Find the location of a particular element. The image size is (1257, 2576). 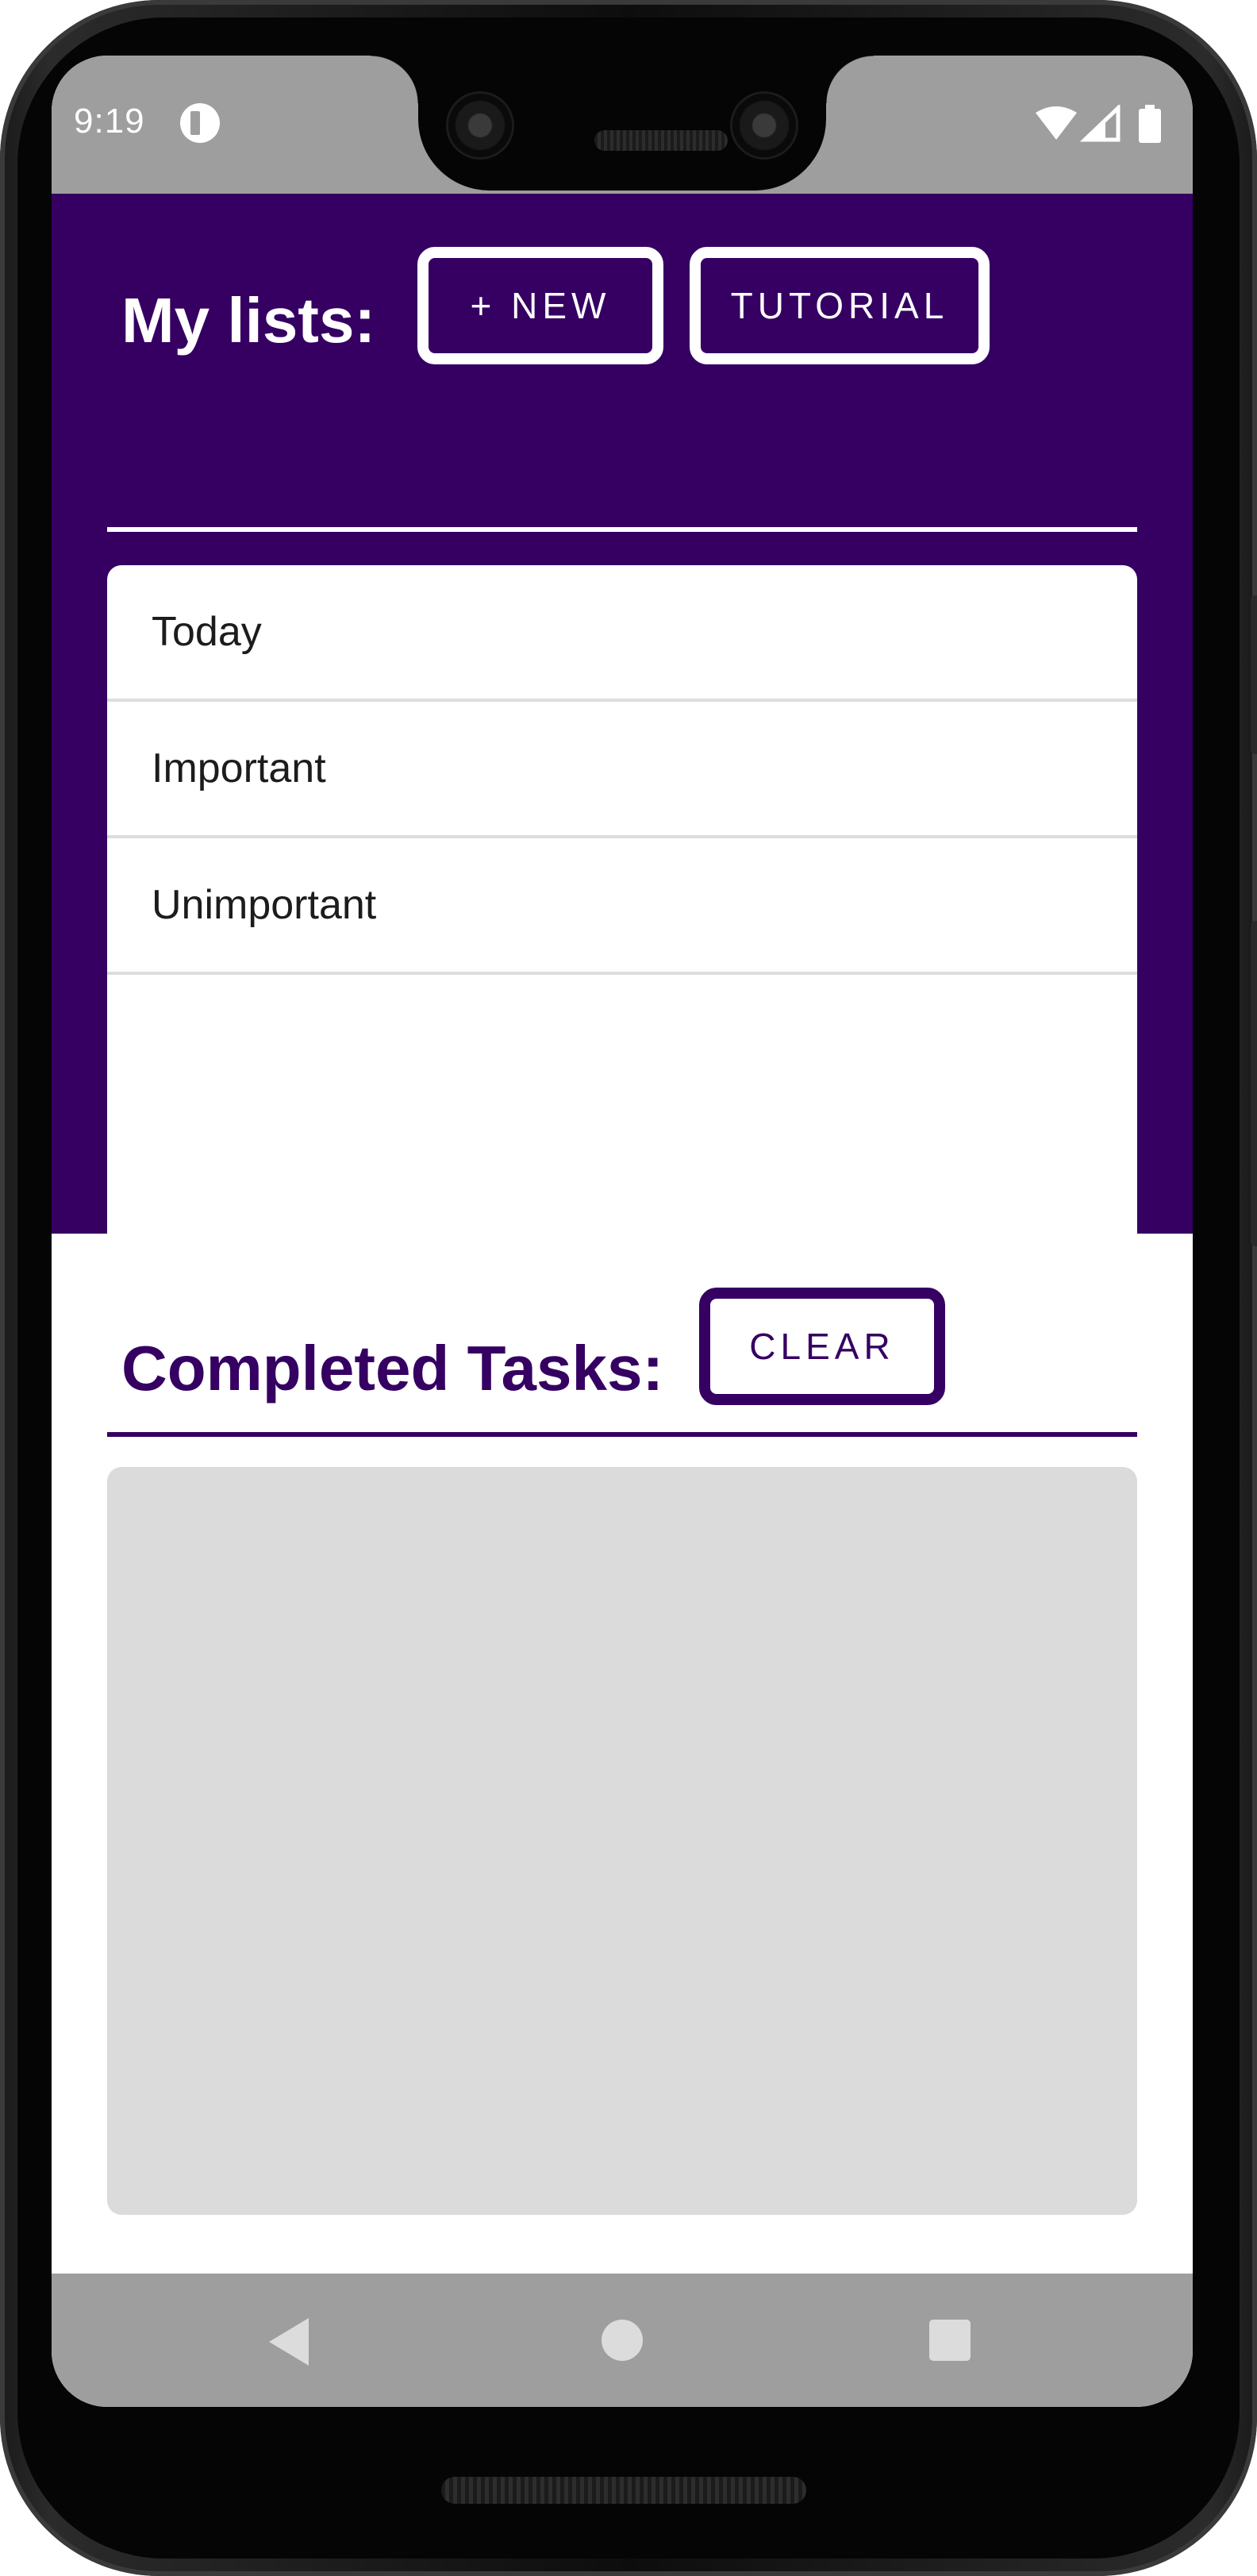

home-icon is located at coordinates (622, 2340).